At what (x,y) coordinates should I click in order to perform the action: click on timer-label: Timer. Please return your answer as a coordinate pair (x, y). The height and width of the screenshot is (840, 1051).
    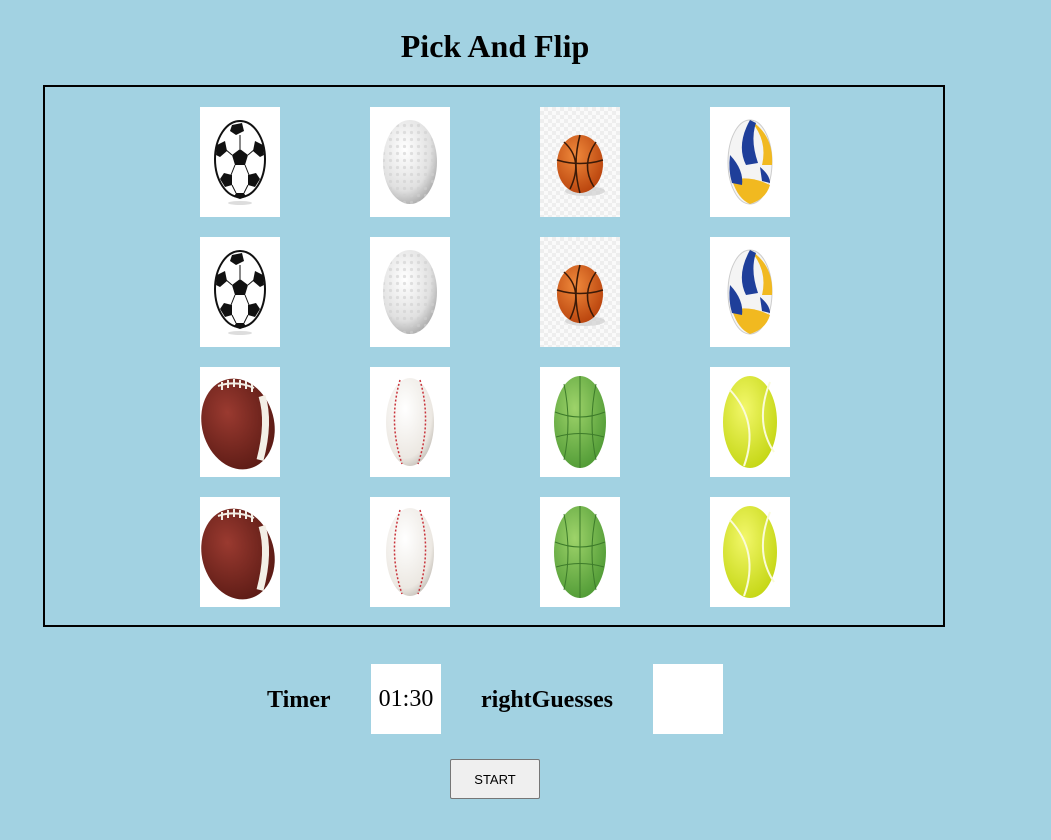
    Looking at the image, I should click on (299, 700).